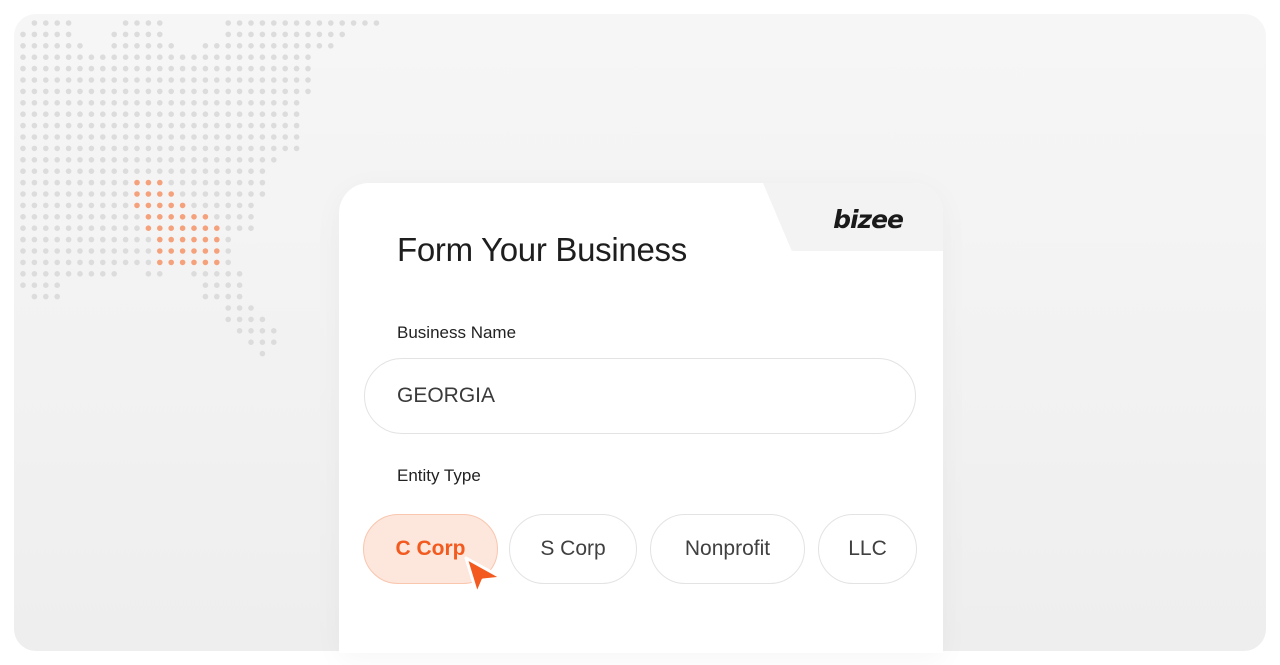  What do you see at coordinates (640, 396) in the screenshot?
I see `business-name-input` at bounding box center [640, 396].